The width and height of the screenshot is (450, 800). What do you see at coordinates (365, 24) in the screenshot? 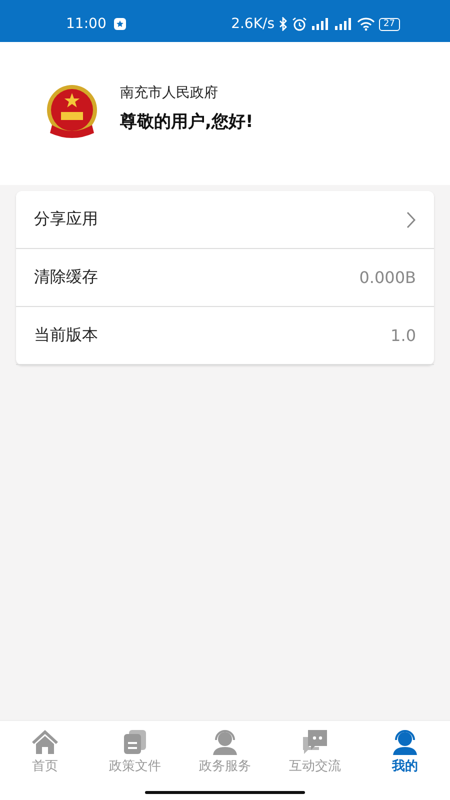
I see `wifi-icon` at bounding box center [365, 24].